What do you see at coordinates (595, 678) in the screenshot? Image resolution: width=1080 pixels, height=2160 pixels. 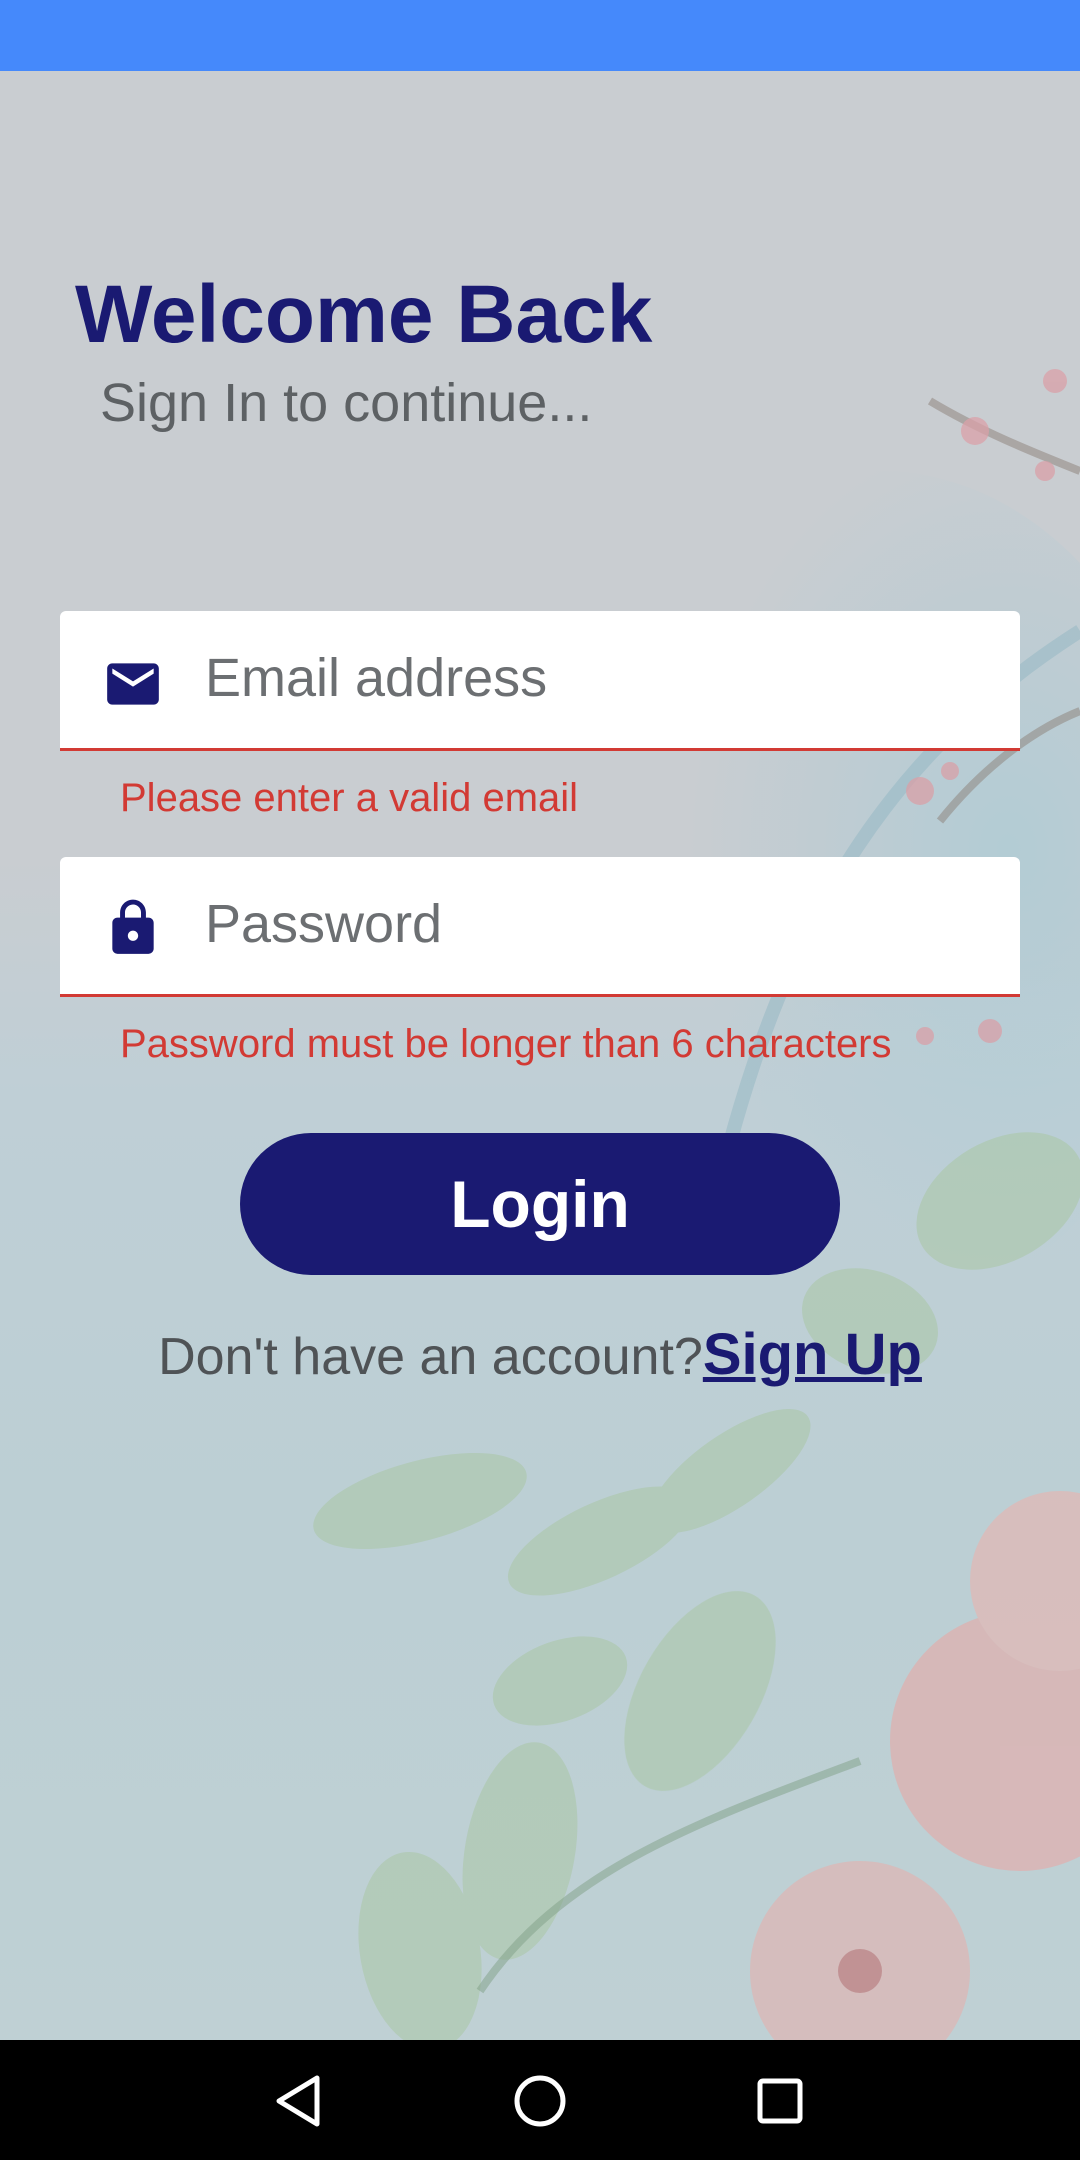 I see `email-input` at bounding box center [595, 678].